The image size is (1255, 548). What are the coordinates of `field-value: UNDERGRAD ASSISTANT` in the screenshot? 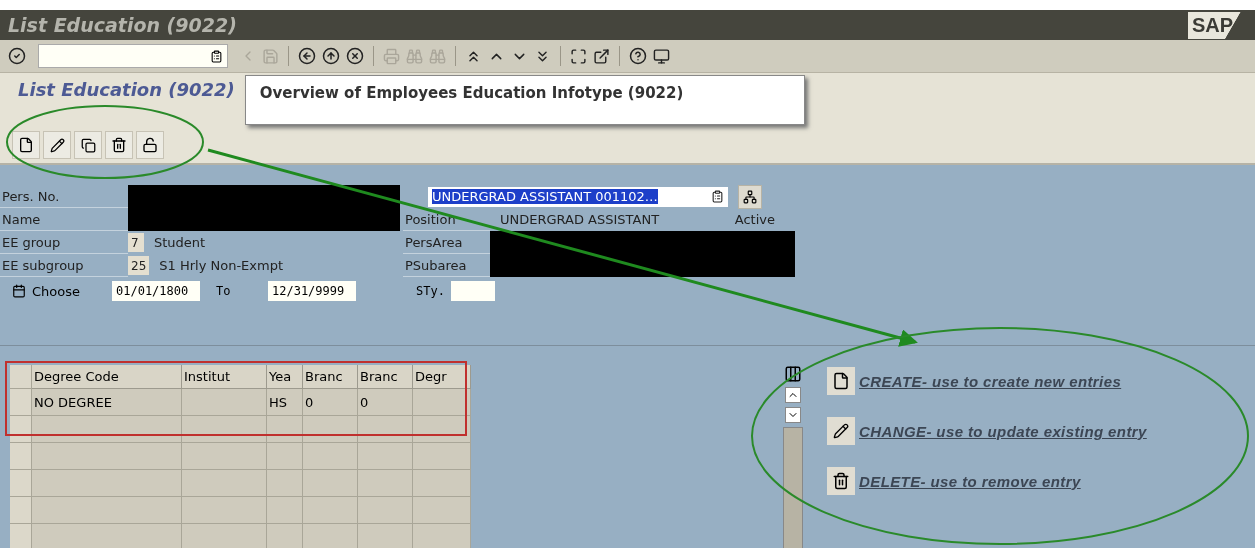 It's located at (580, 219).